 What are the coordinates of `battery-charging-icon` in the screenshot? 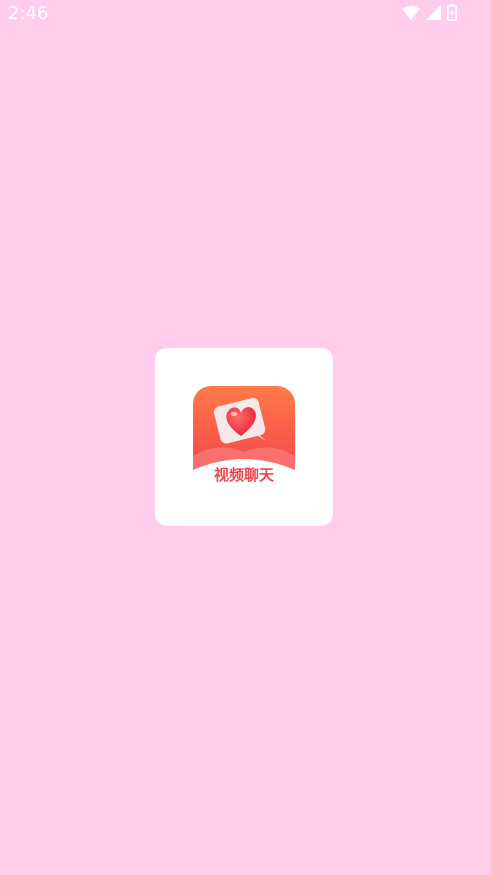 It's located at (452, 12).